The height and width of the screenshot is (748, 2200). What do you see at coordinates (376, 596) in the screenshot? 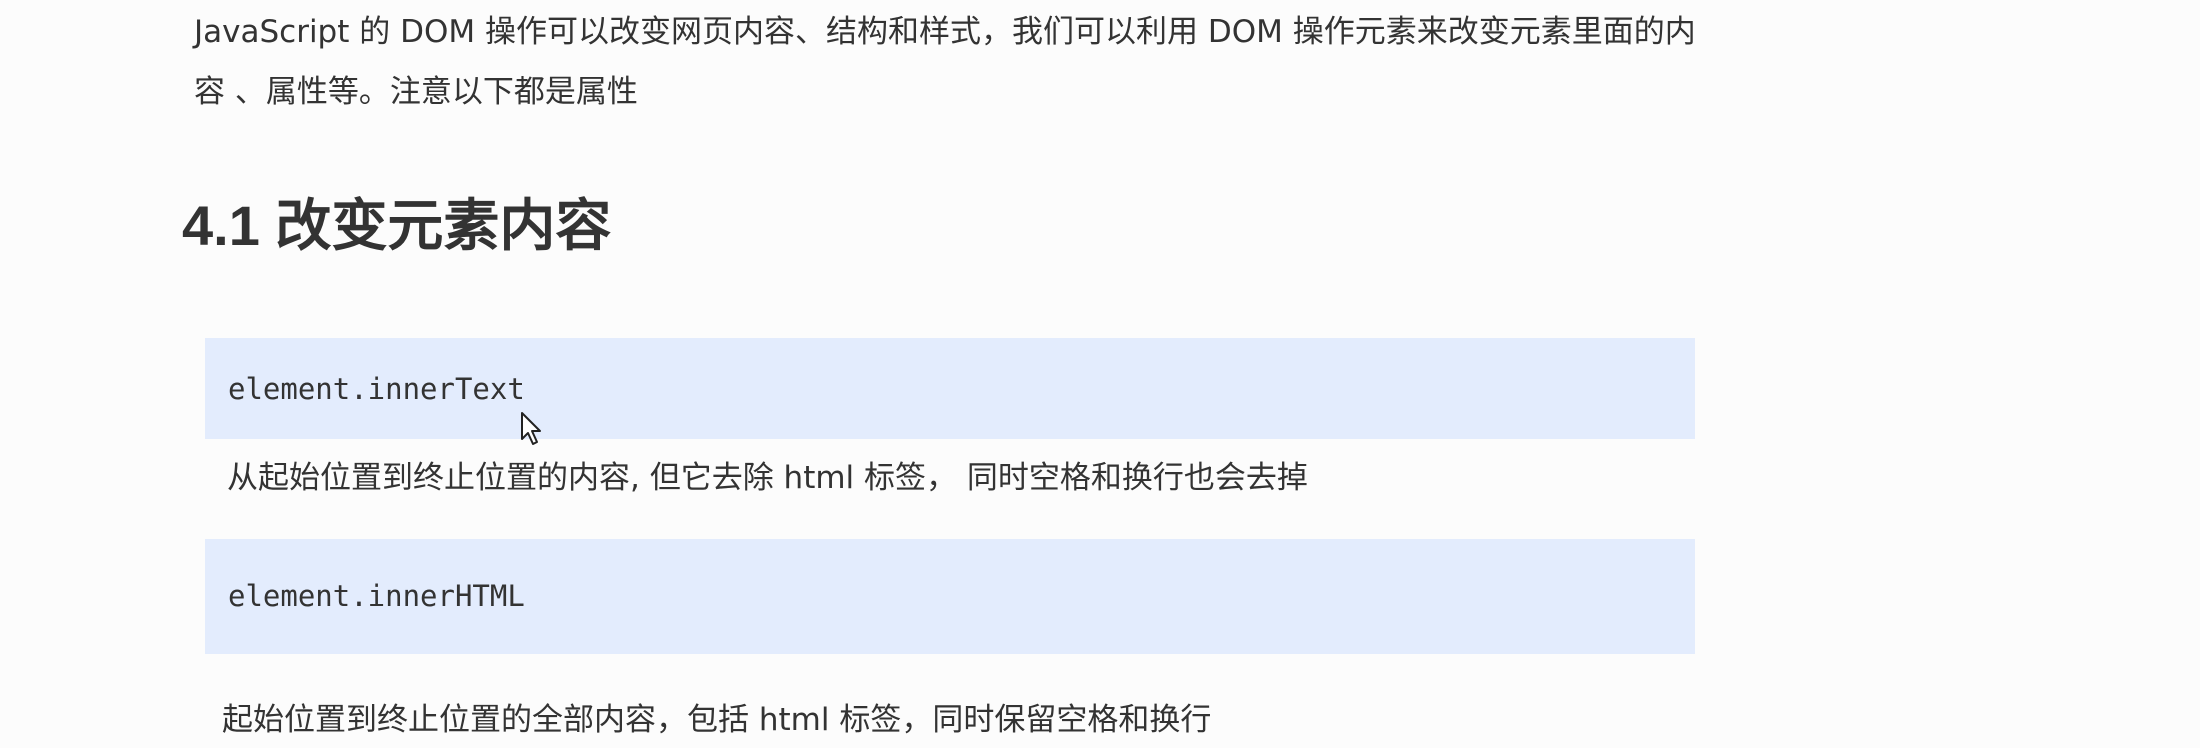
I see `code-text: element.innerHTML` at bounding box center [376, 596].